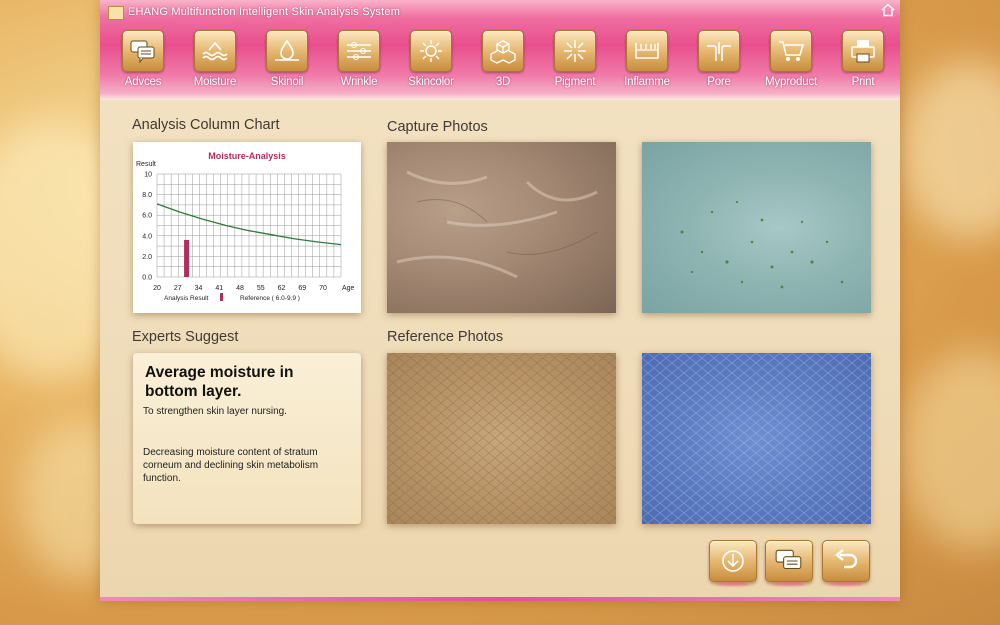 This screenshot has height=625, width=1000. What do you see at coordinates (863, 82) in the screenshot?
I see `tool-label: Print` at bounding box center [863, 82].